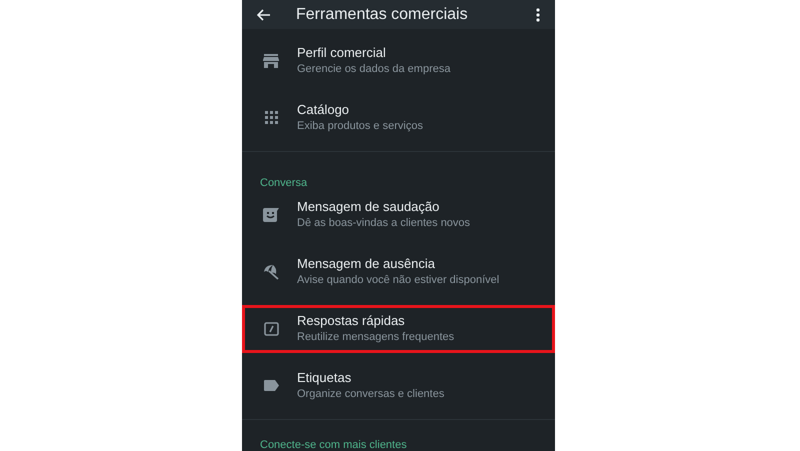  What do you see at coordinates (398, 386) in the screenshot?
I see `menu-item: Etiquetas Organize conversas e clientes` at bounding box center [398, 386].